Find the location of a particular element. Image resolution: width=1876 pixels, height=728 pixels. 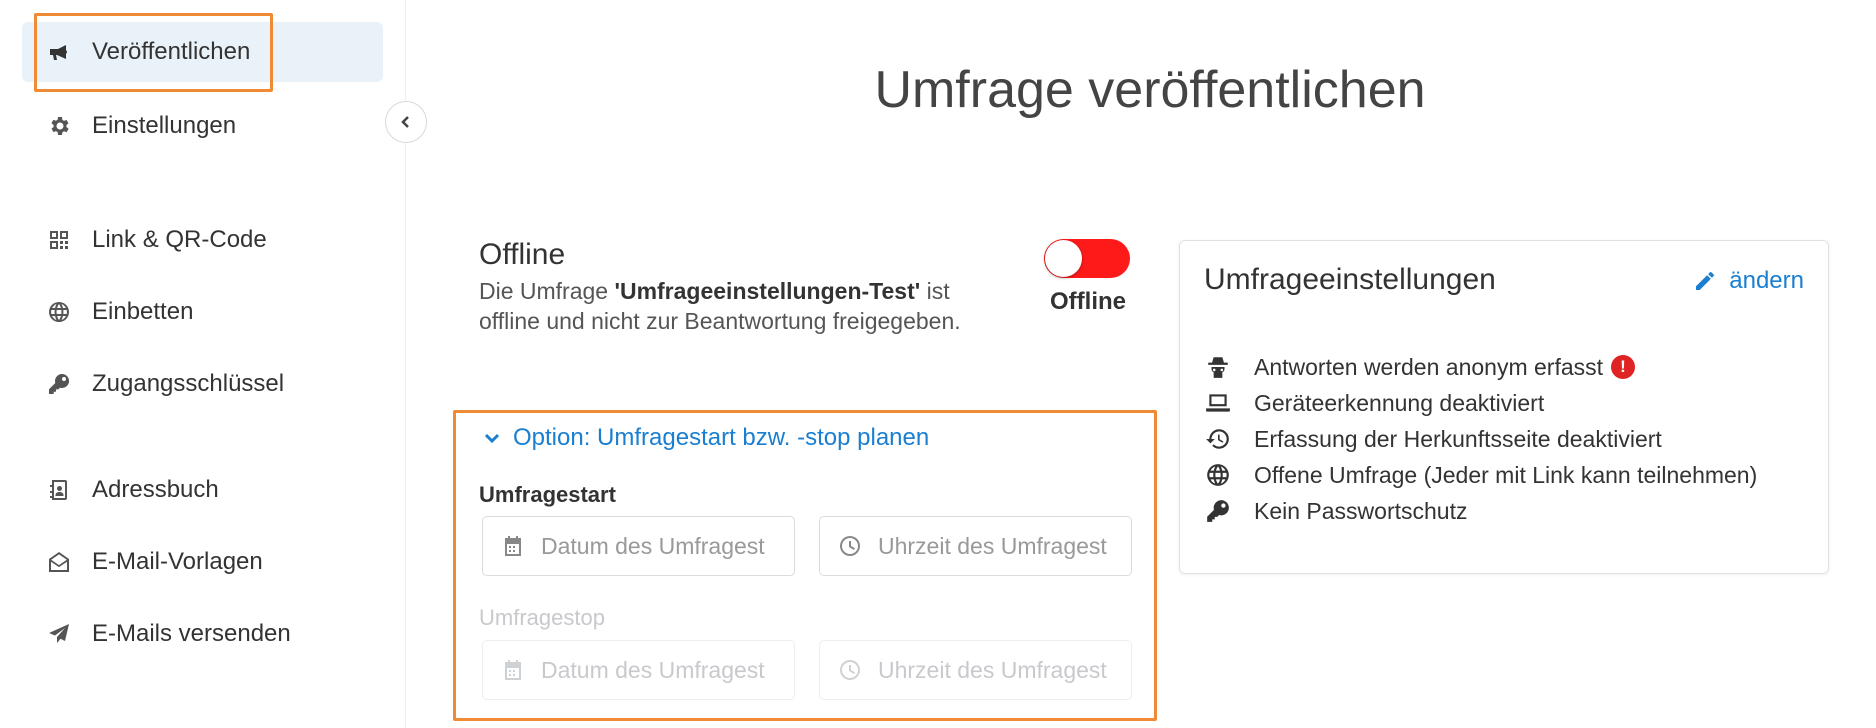

sidebar-item-adressbuch: Adressbuch is located at coordinates (202, 490).